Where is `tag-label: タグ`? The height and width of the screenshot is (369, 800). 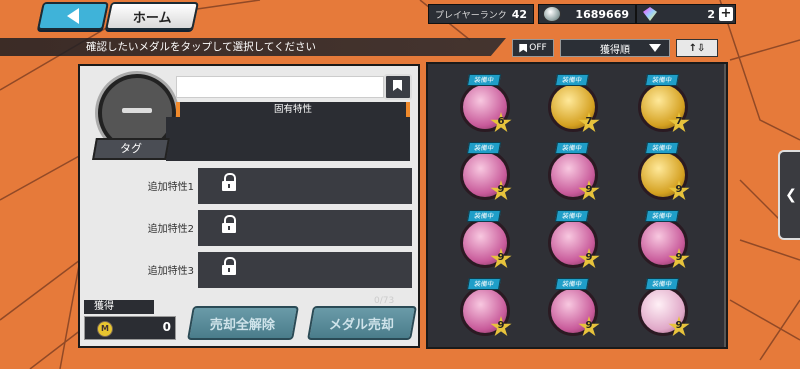 tag-label: タグ is located at coordinates (131, 148).